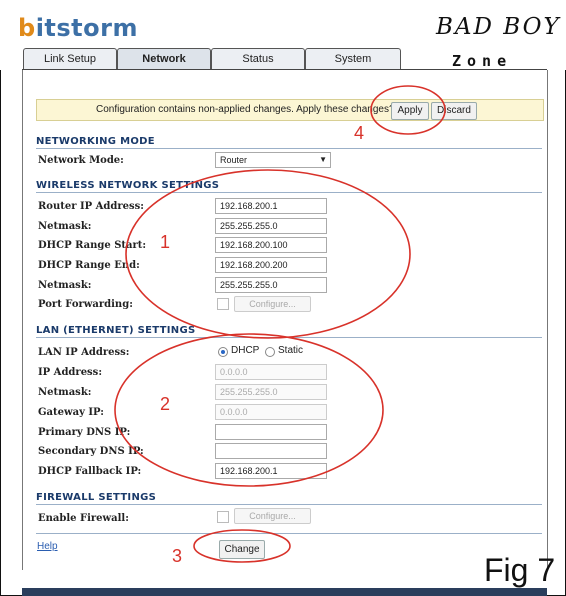  What do you see at coordinates (89, 265) in the screenshot?
I see `dhcp-range-end-label: DHCP Range End:` at bounding box center [89, 265].